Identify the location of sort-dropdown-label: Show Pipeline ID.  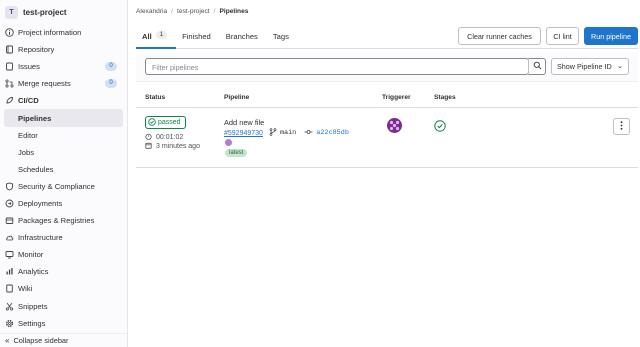
(584, 66).